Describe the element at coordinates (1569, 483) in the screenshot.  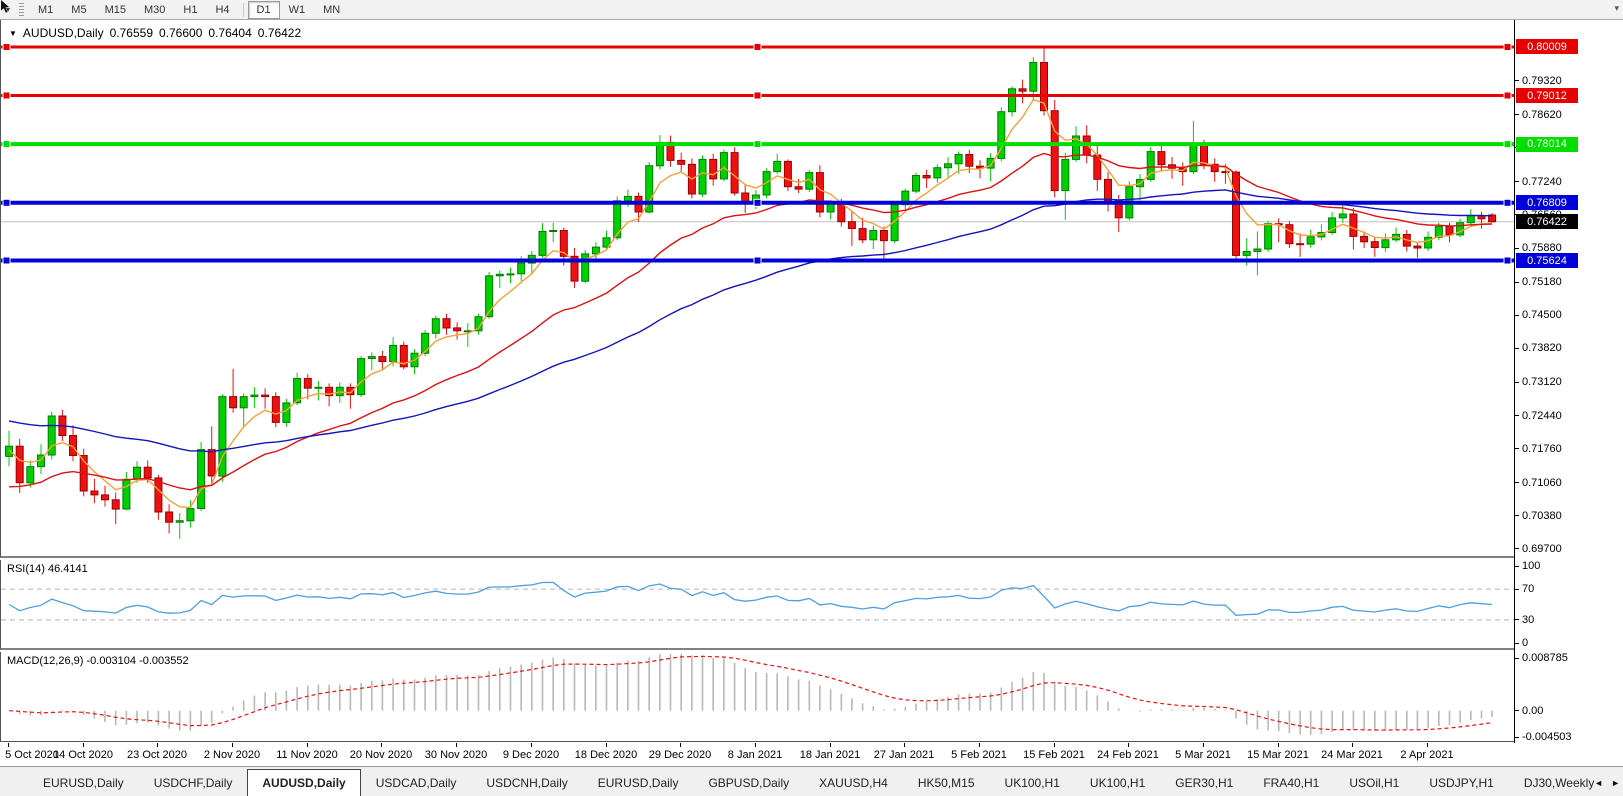
I see `price-tick-0.71060: 0.71060` at that location.